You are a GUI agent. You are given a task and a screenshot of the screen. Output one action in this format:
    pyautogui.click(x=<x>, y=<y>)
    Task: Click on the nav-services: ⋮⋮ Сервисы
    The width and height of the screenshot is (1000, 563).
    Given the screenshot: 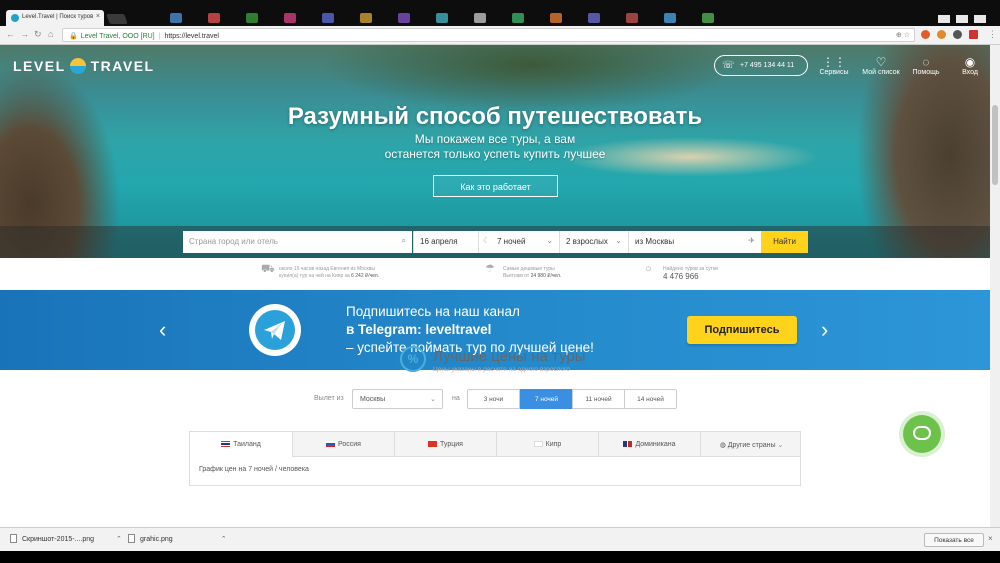 What is the action you would take?
    pyautogui.click(x=834, y=65)
    